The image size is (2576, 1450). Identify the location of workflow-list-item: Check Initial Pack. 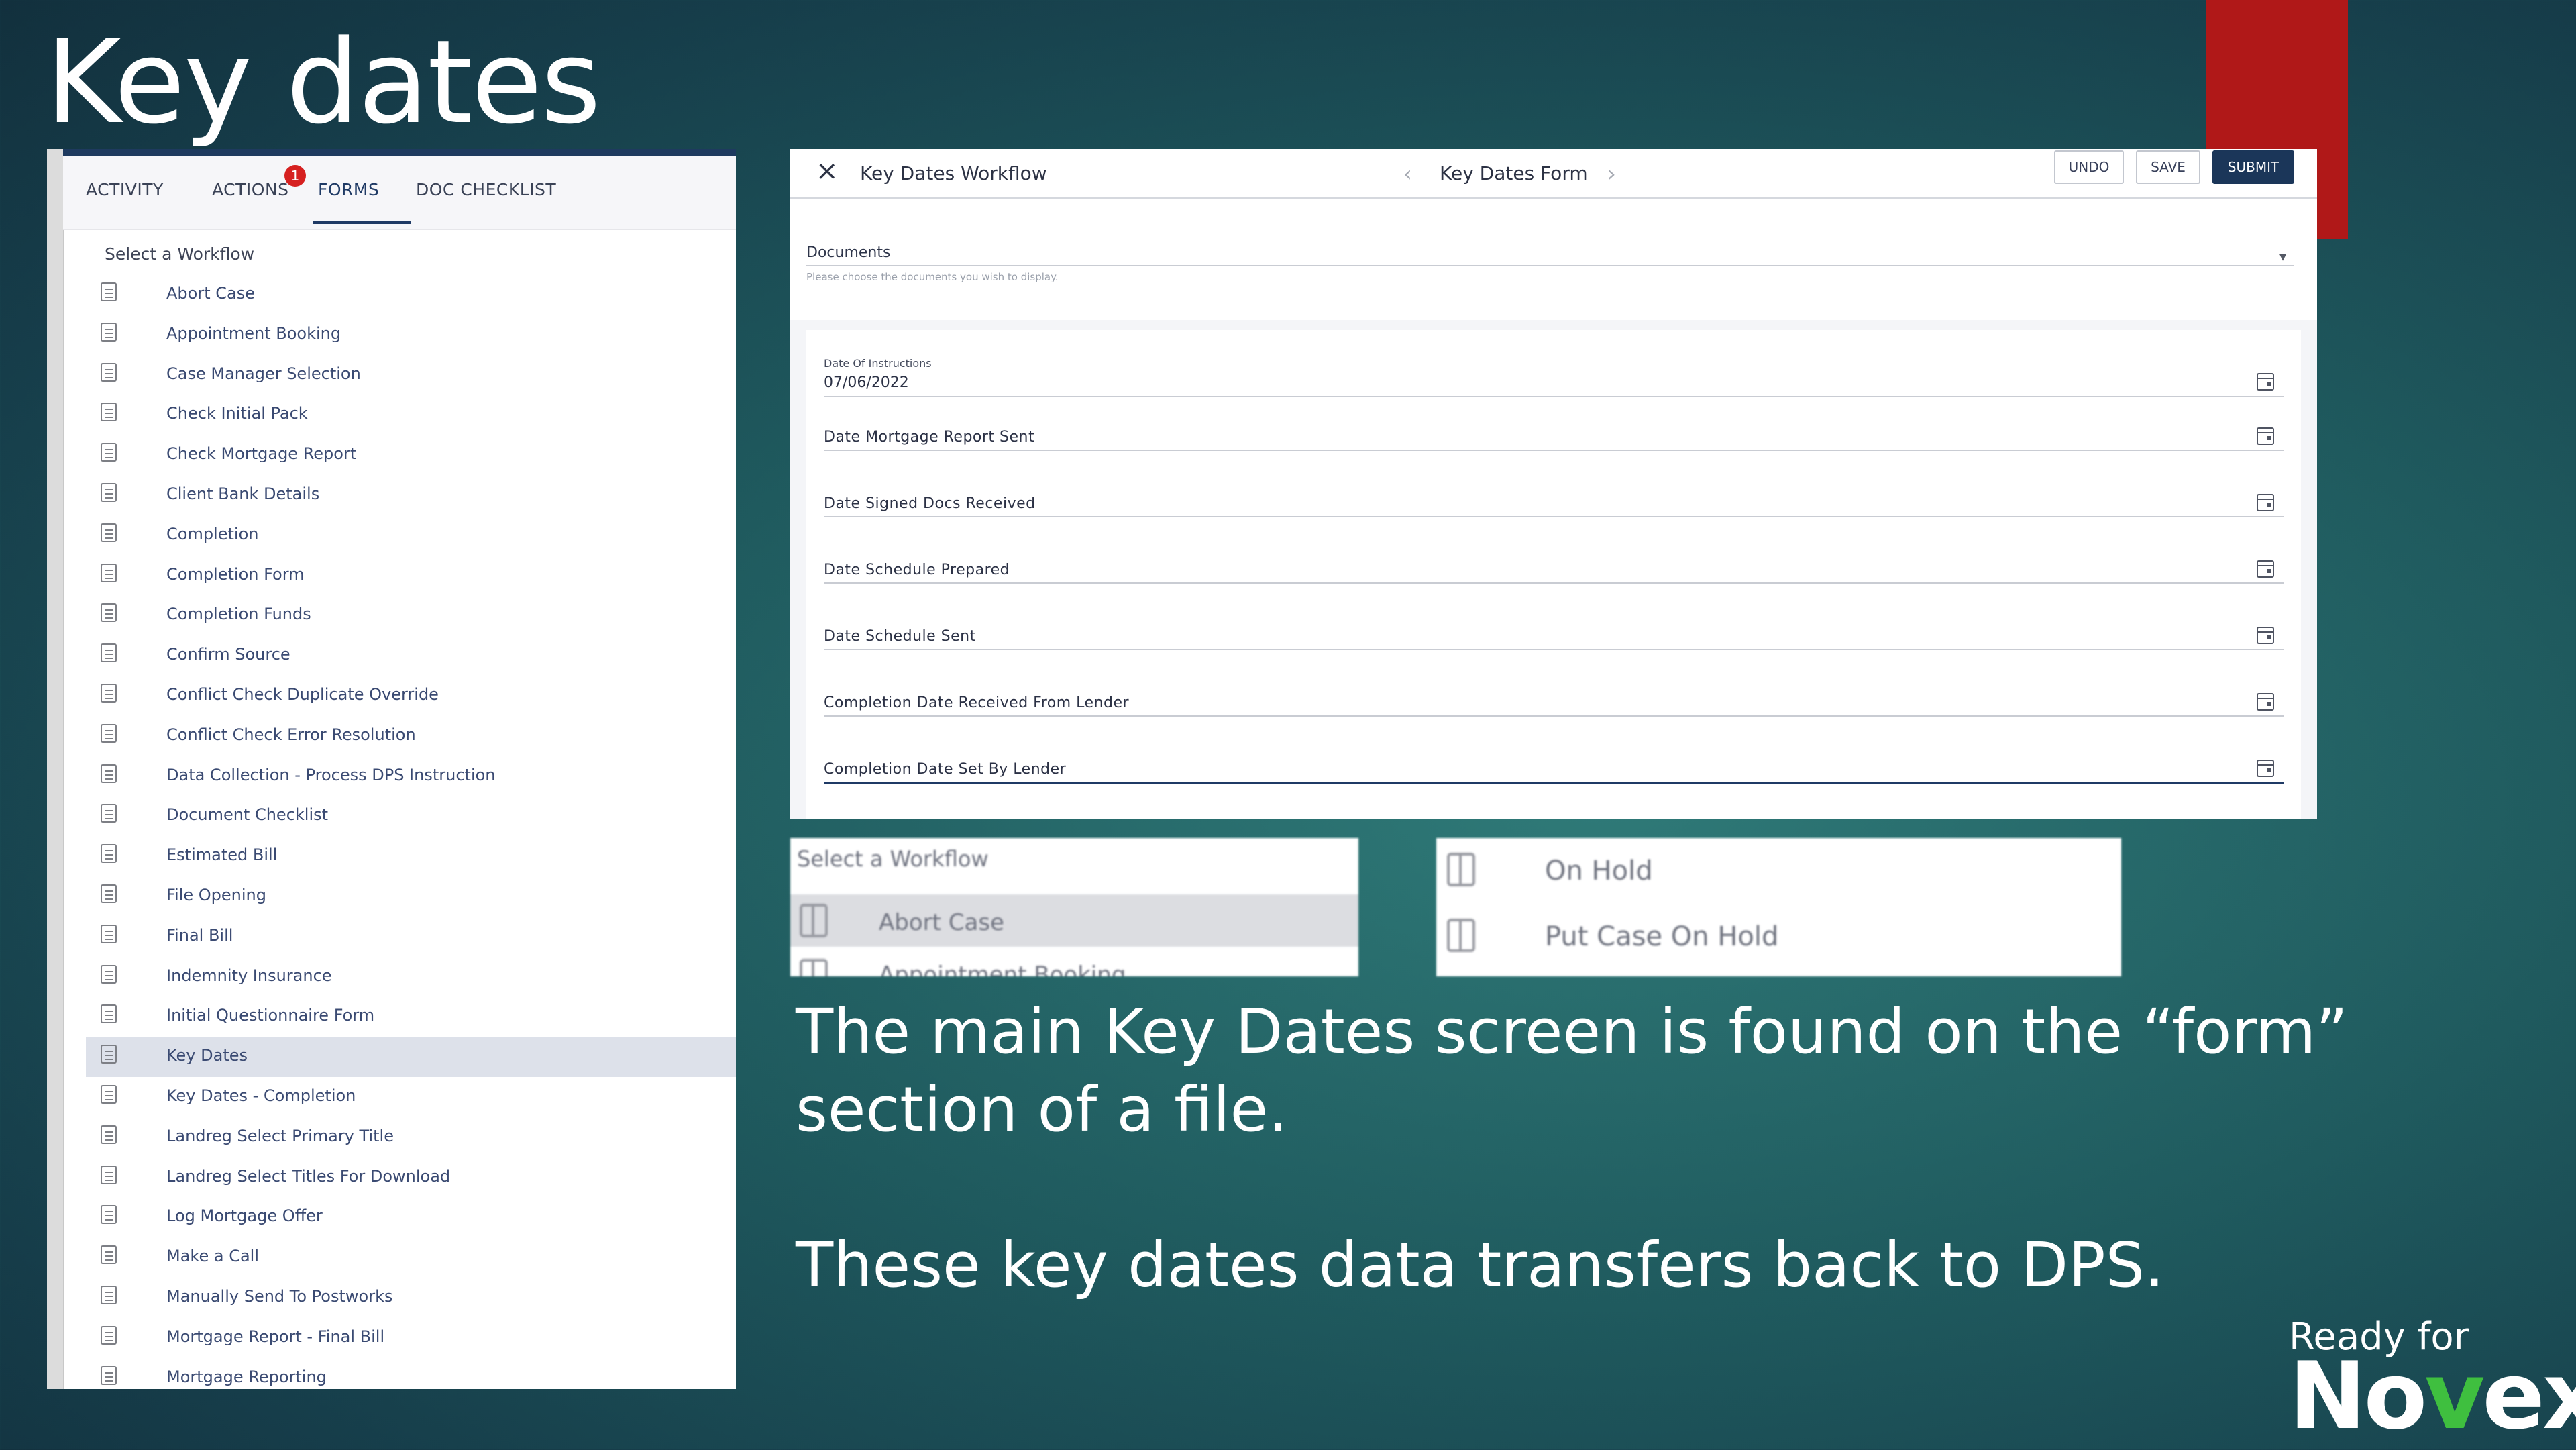
(411, 415).